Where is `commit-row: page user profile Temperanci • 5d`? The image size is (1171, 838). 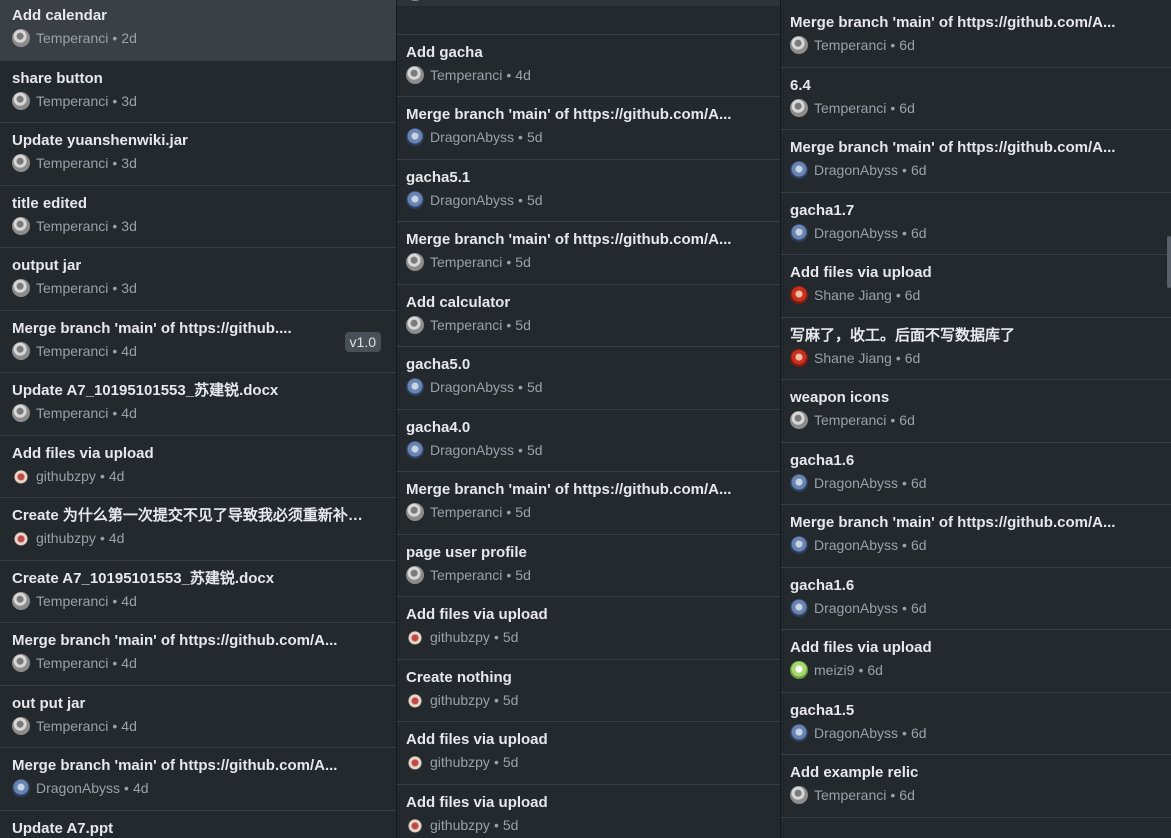
commit-row: page user profile Temperanci • 5d is located at coordinates (588, 566).